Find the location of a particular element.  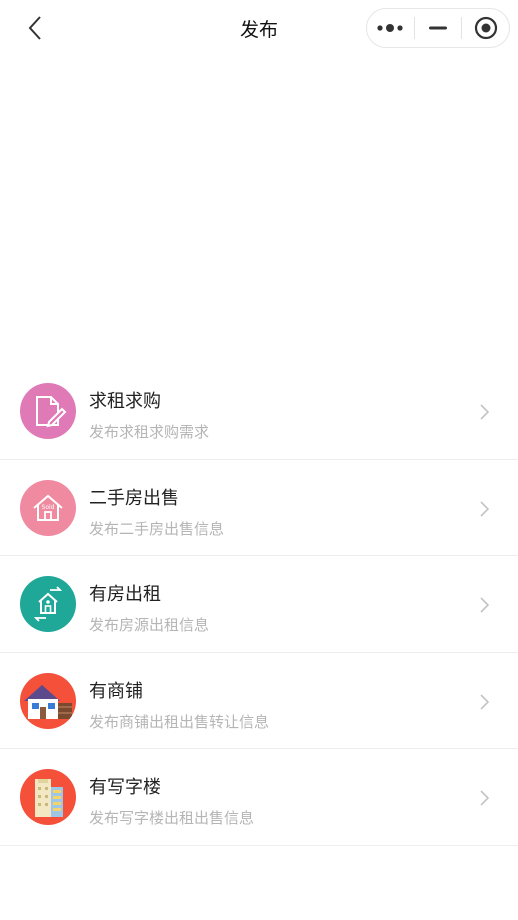

close-target-icon is located at coordinates (485, 28).